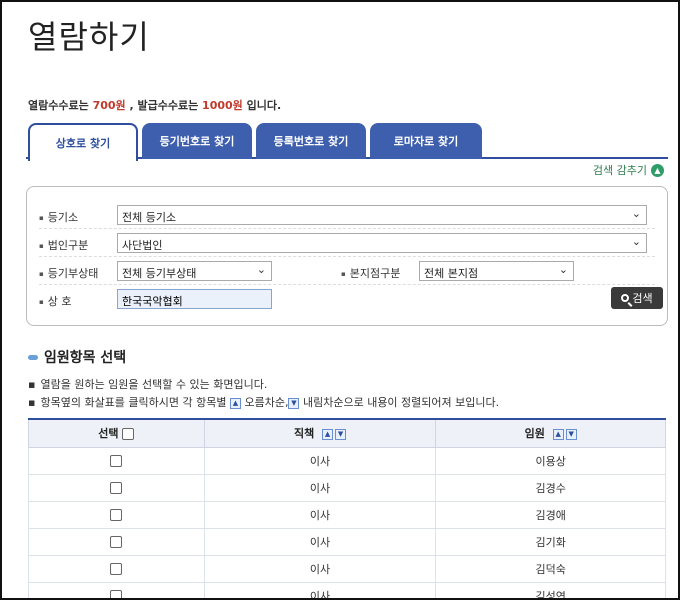 The height and width of the screenshot is (600, 680). Describe the element at coordinates (550, 433) in the screenshot. I see `header-officer: 임원 ▲ ▼` at that location.